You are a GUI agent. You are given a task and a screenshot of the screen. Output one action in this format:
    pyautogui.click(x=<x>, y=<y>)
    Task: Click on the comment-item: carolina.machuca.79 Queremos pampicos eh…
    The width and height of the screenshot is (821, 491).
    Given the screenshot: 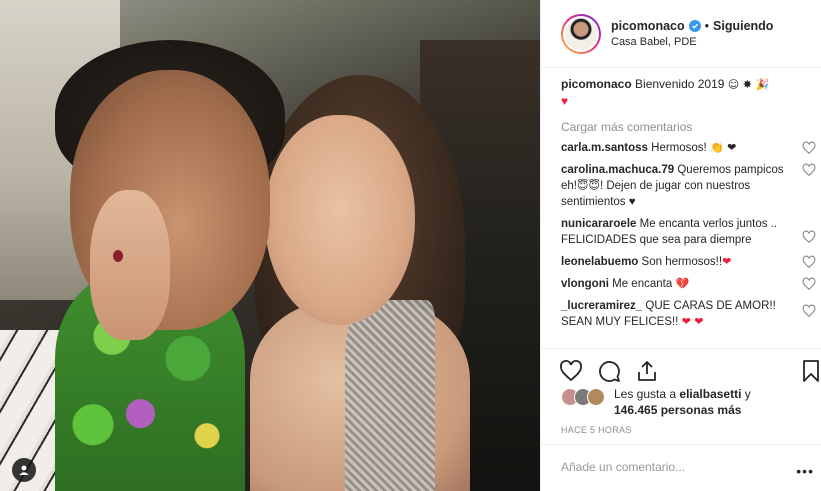 What is the action you would take?
    pyautogui.click(x=688, y=186)
    